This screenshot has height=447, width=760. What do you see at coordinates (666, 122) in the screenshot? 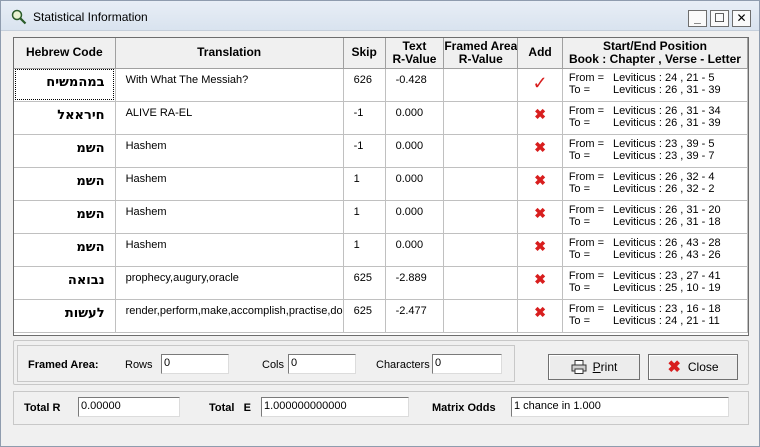
I see `to-position: Leviticus : 26 , 31 - 39` at bounding box center [666, 122].